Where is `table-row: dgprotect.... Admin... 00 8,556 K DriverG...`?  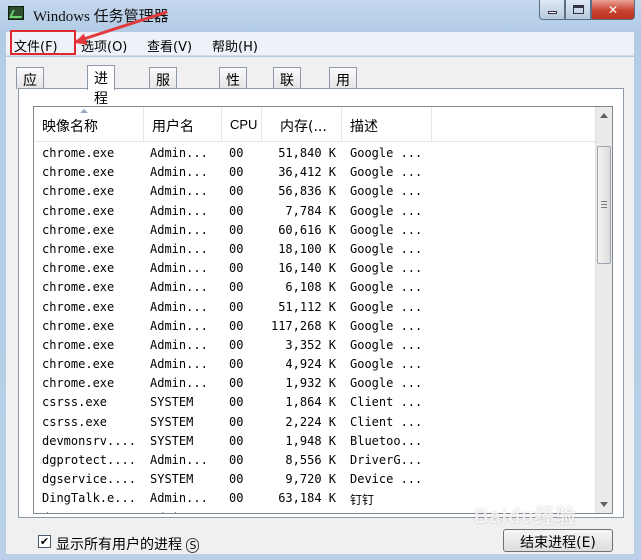
table-row: dgprotect.... Admin... 00 8,556 K DriverG... is located at coordinates (315, 460).